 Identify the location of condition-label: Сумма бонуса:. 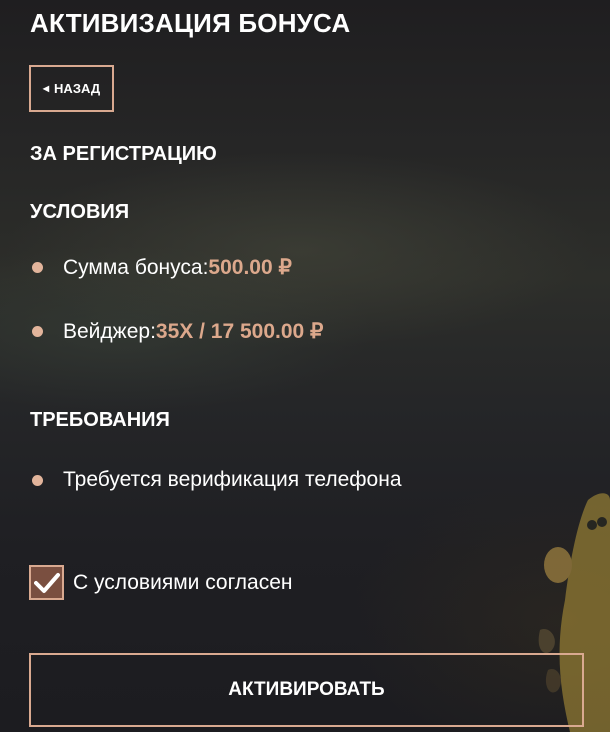
(136, 267).